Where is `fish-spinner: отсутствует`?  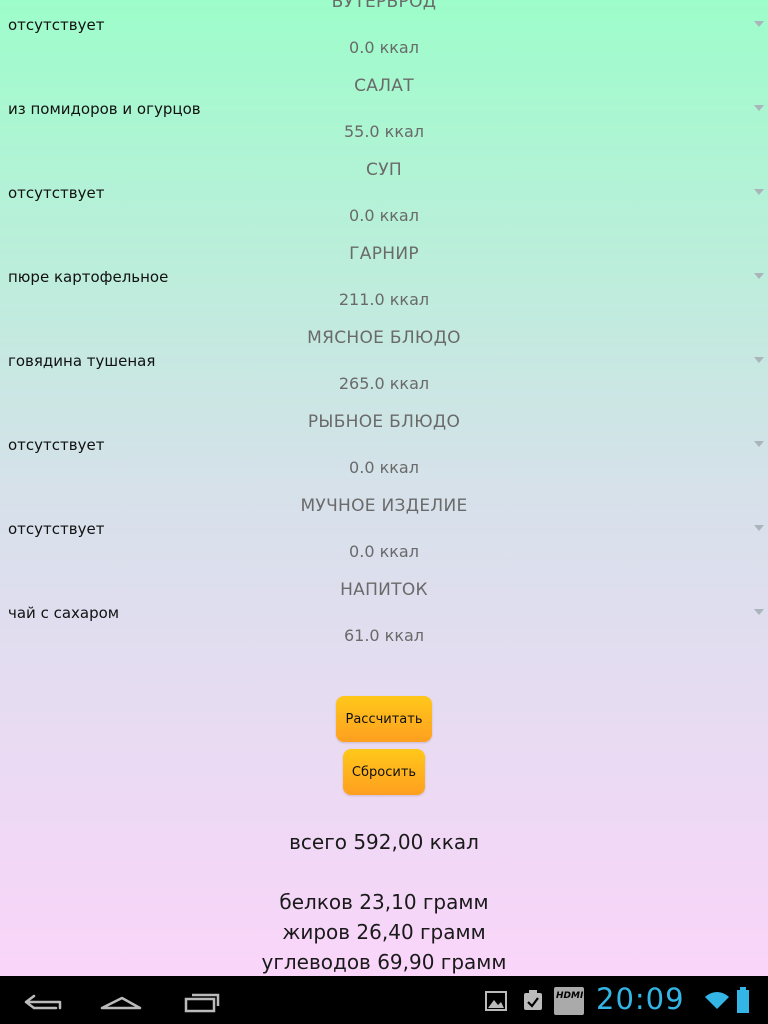
fish-spinner: отсутствует is located at coordinates (384, 445).